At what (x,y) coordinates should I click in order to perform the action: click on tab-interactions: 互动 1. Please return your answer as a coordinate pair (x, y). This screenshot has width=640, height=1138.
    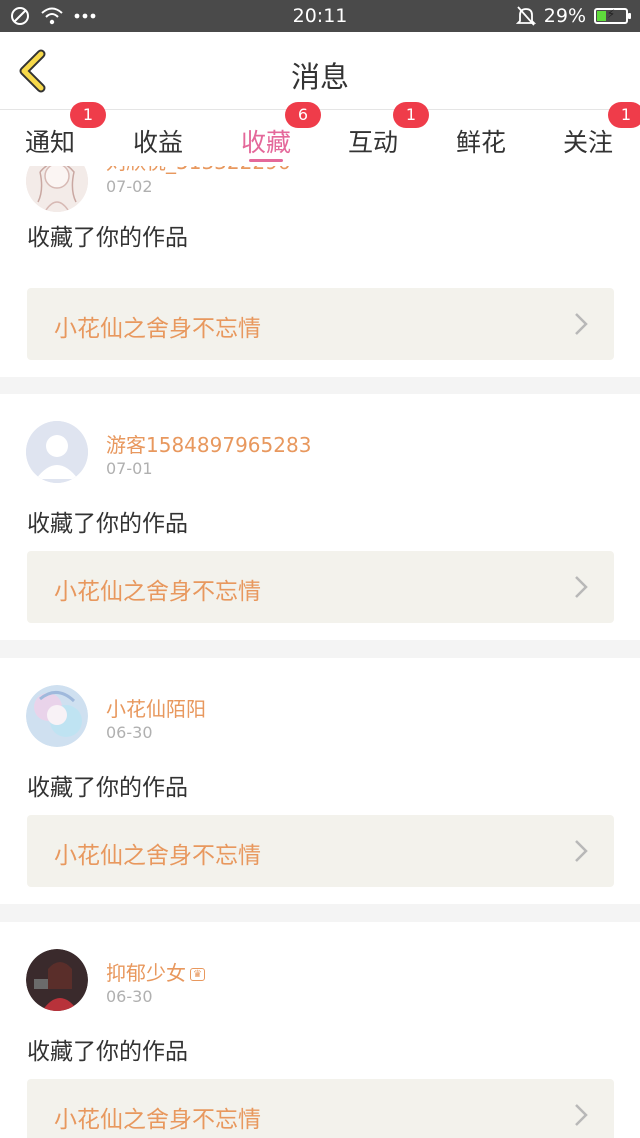
    Looking at the image, I should click on (381, 134).